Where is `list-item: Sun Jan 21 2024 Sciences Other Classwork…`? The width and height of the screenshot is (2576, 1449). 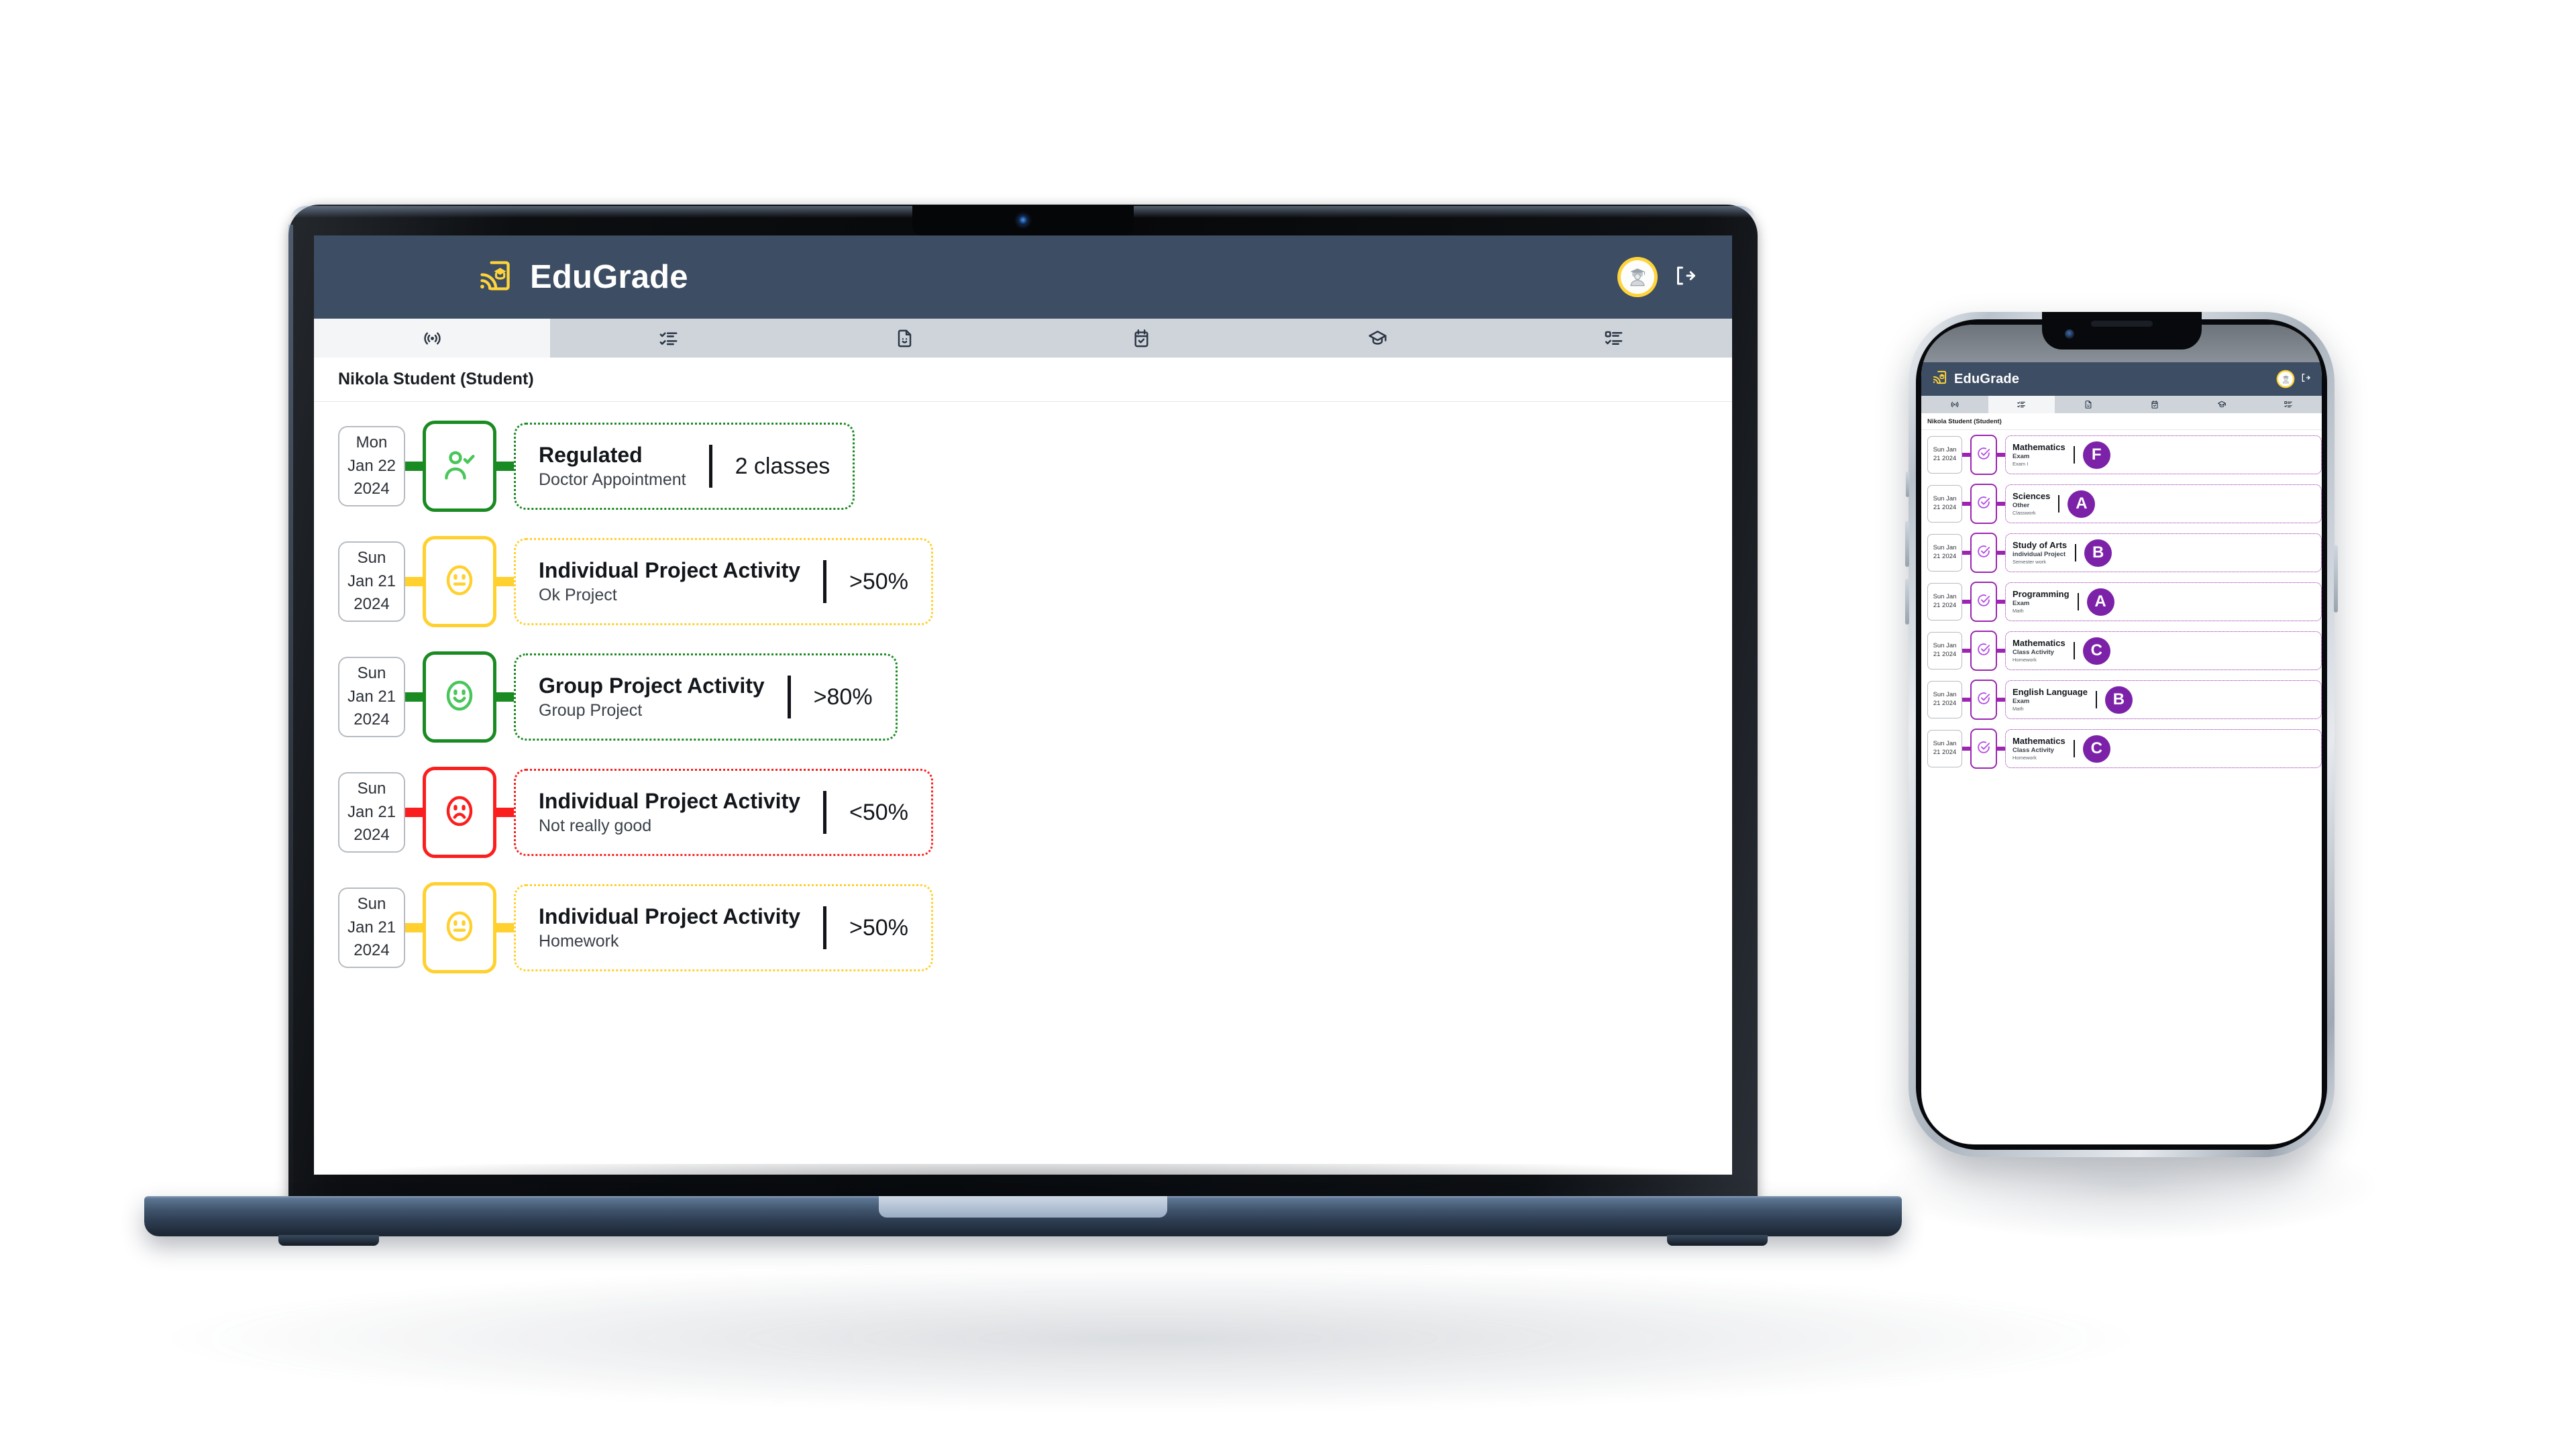 list-item: Sun Jan 21 2024 Sciences Other Classwork… is located at coordinates (2124, 504).